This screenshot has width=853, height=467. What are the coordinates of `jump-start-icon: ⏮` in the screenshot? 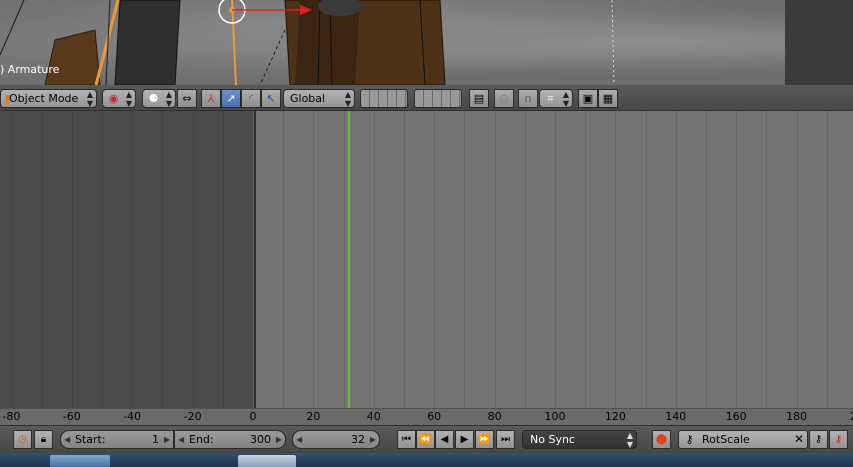 It's located at (406, 439).